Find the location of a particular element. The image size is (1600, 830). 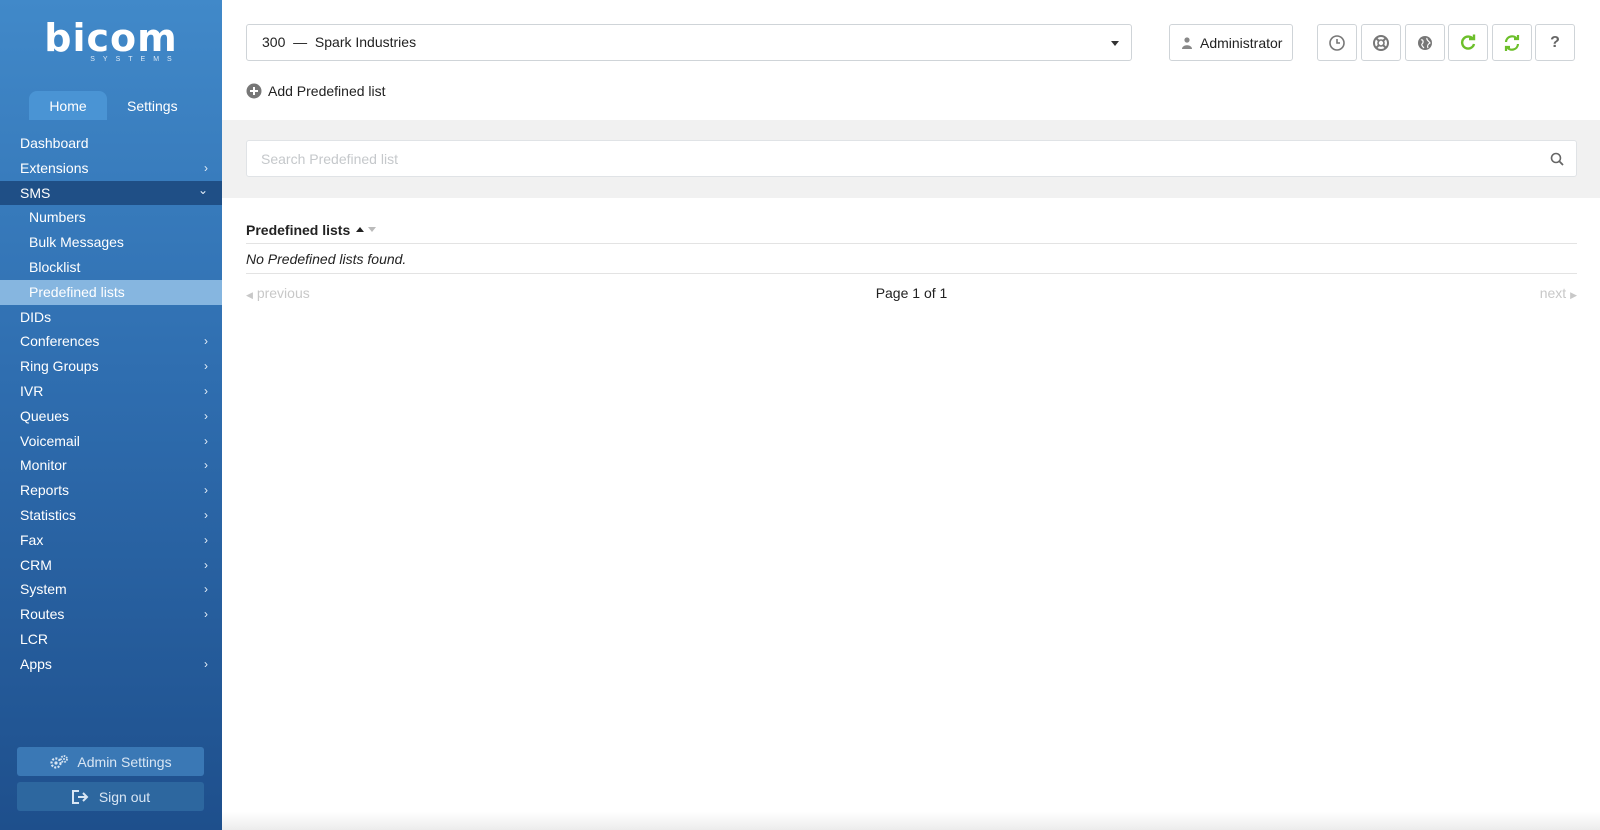

sort-asc-icon is located at coordinates (360, 229).